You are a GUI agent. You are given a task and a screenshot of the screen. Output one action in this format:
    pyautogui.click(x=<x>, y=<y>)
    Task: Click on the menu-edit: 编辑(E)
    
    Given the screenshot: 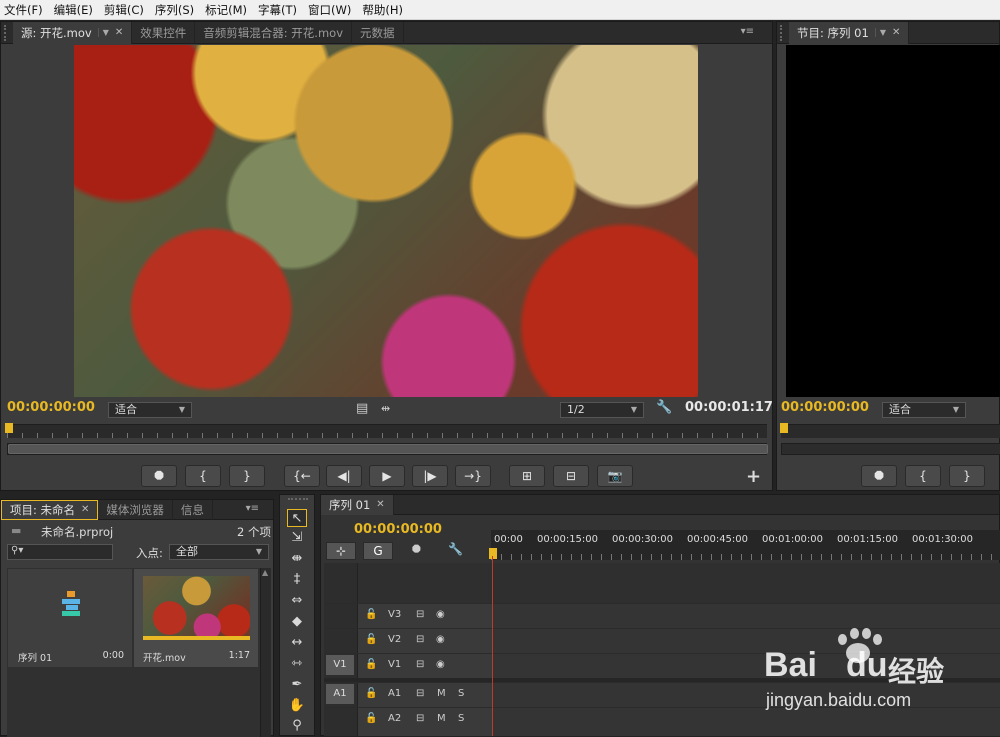 What is the action you would take?
    pyautogui.click(x=73, y=10)
    